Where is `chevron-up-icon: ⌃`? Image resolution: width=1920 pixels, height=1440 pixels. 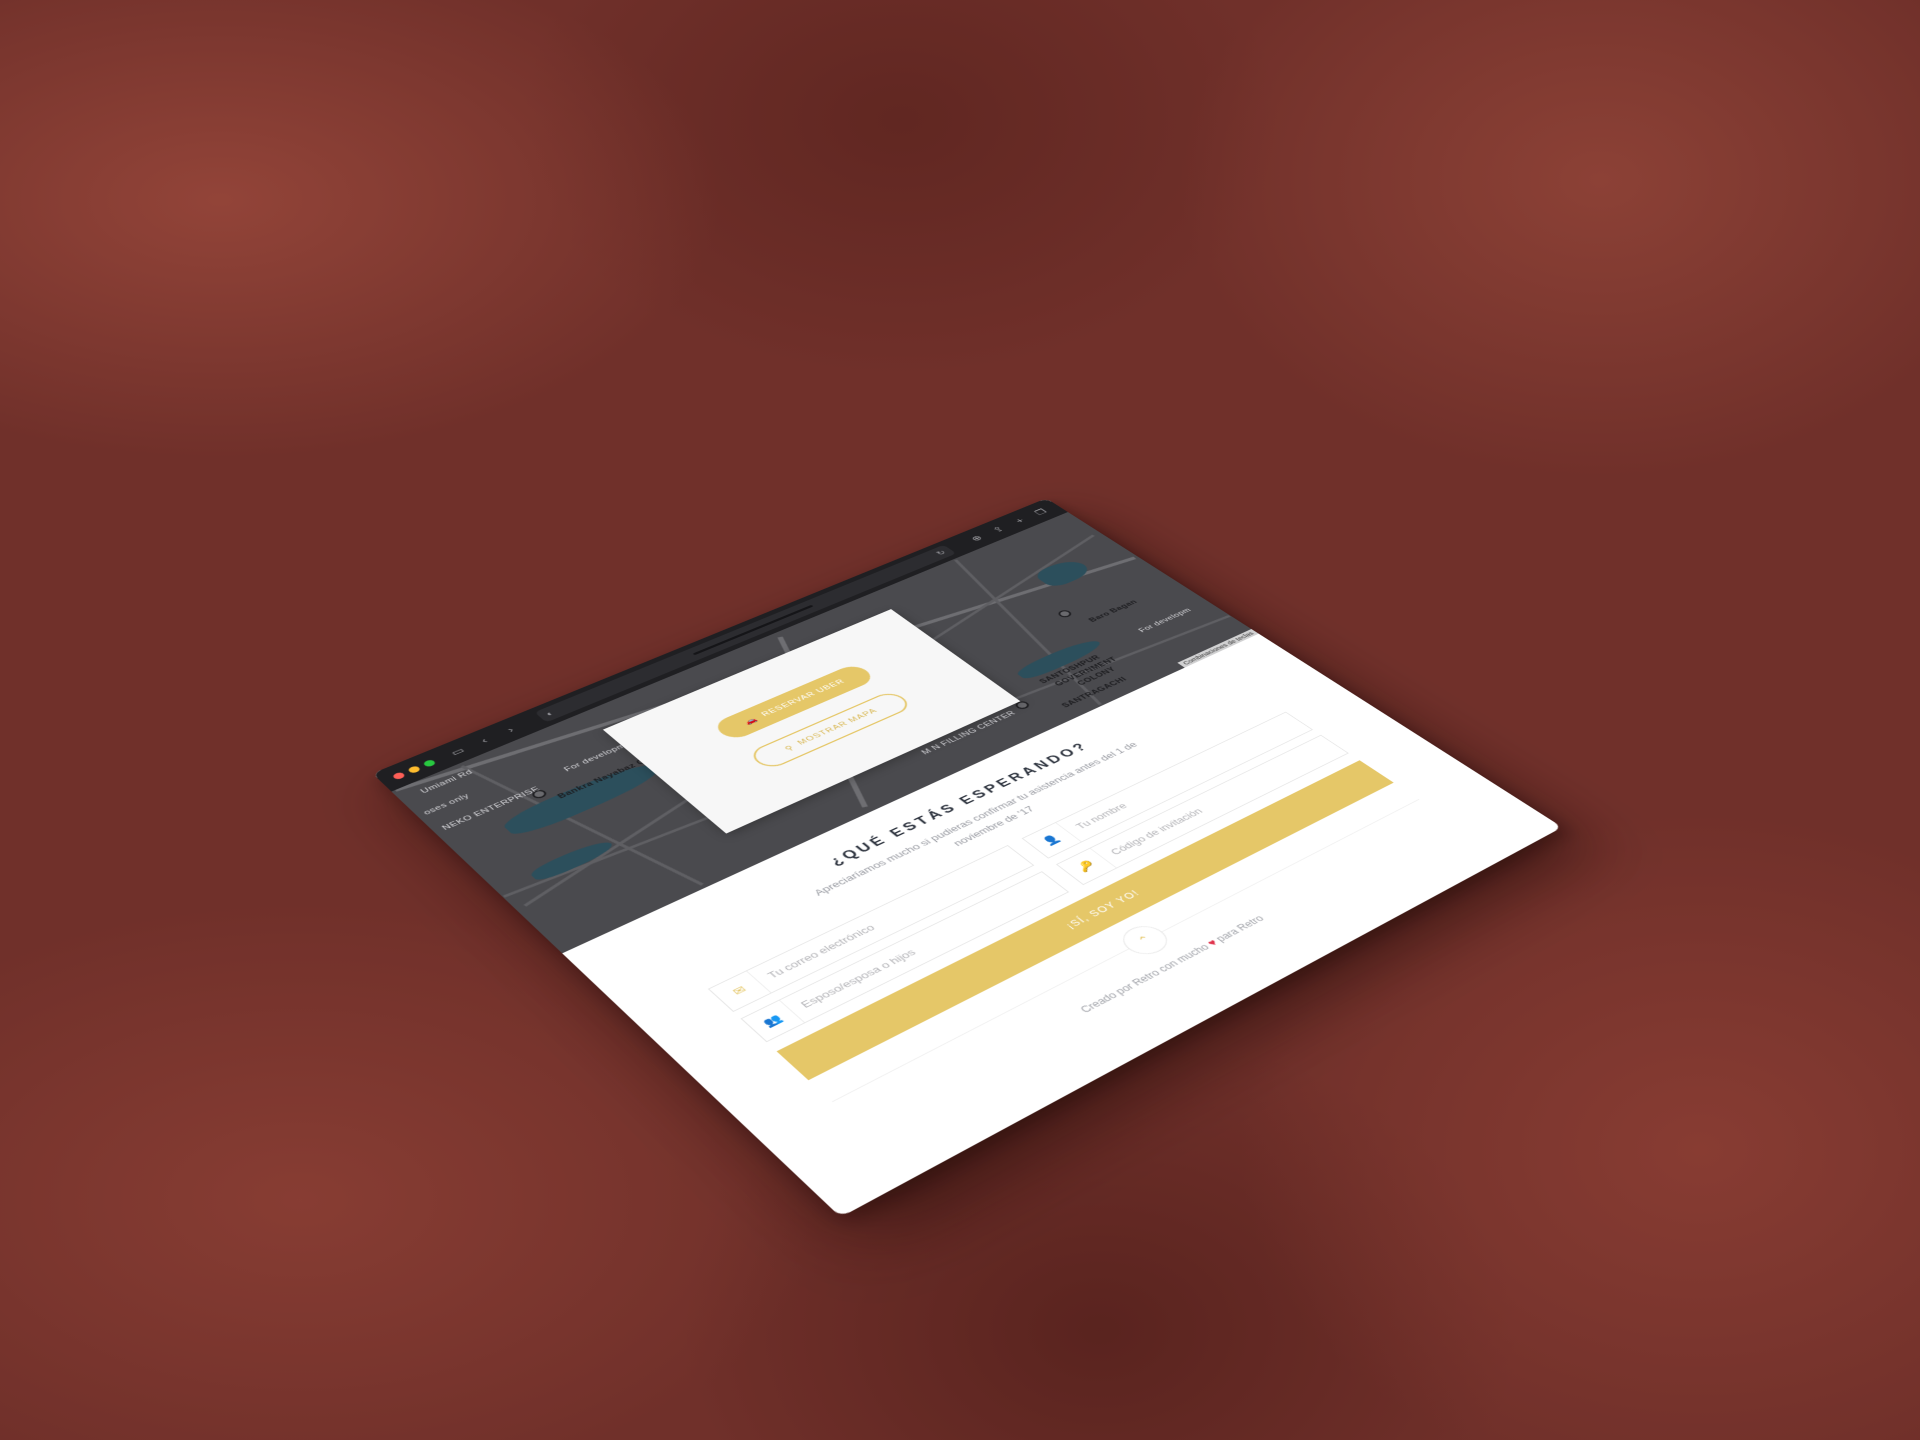 chevron-up-icon: ⌃ is located at coordinates (1144, 940).